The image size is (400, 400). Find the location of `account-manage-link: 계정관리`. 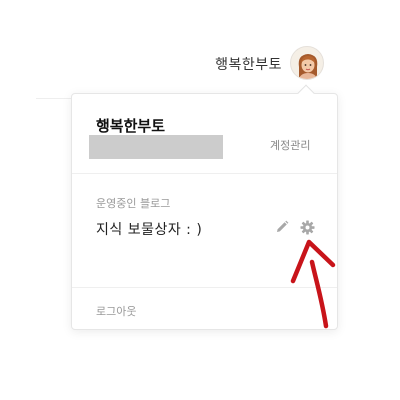

account-manage-link: 계정관리 is located at coordinates (290, 145).